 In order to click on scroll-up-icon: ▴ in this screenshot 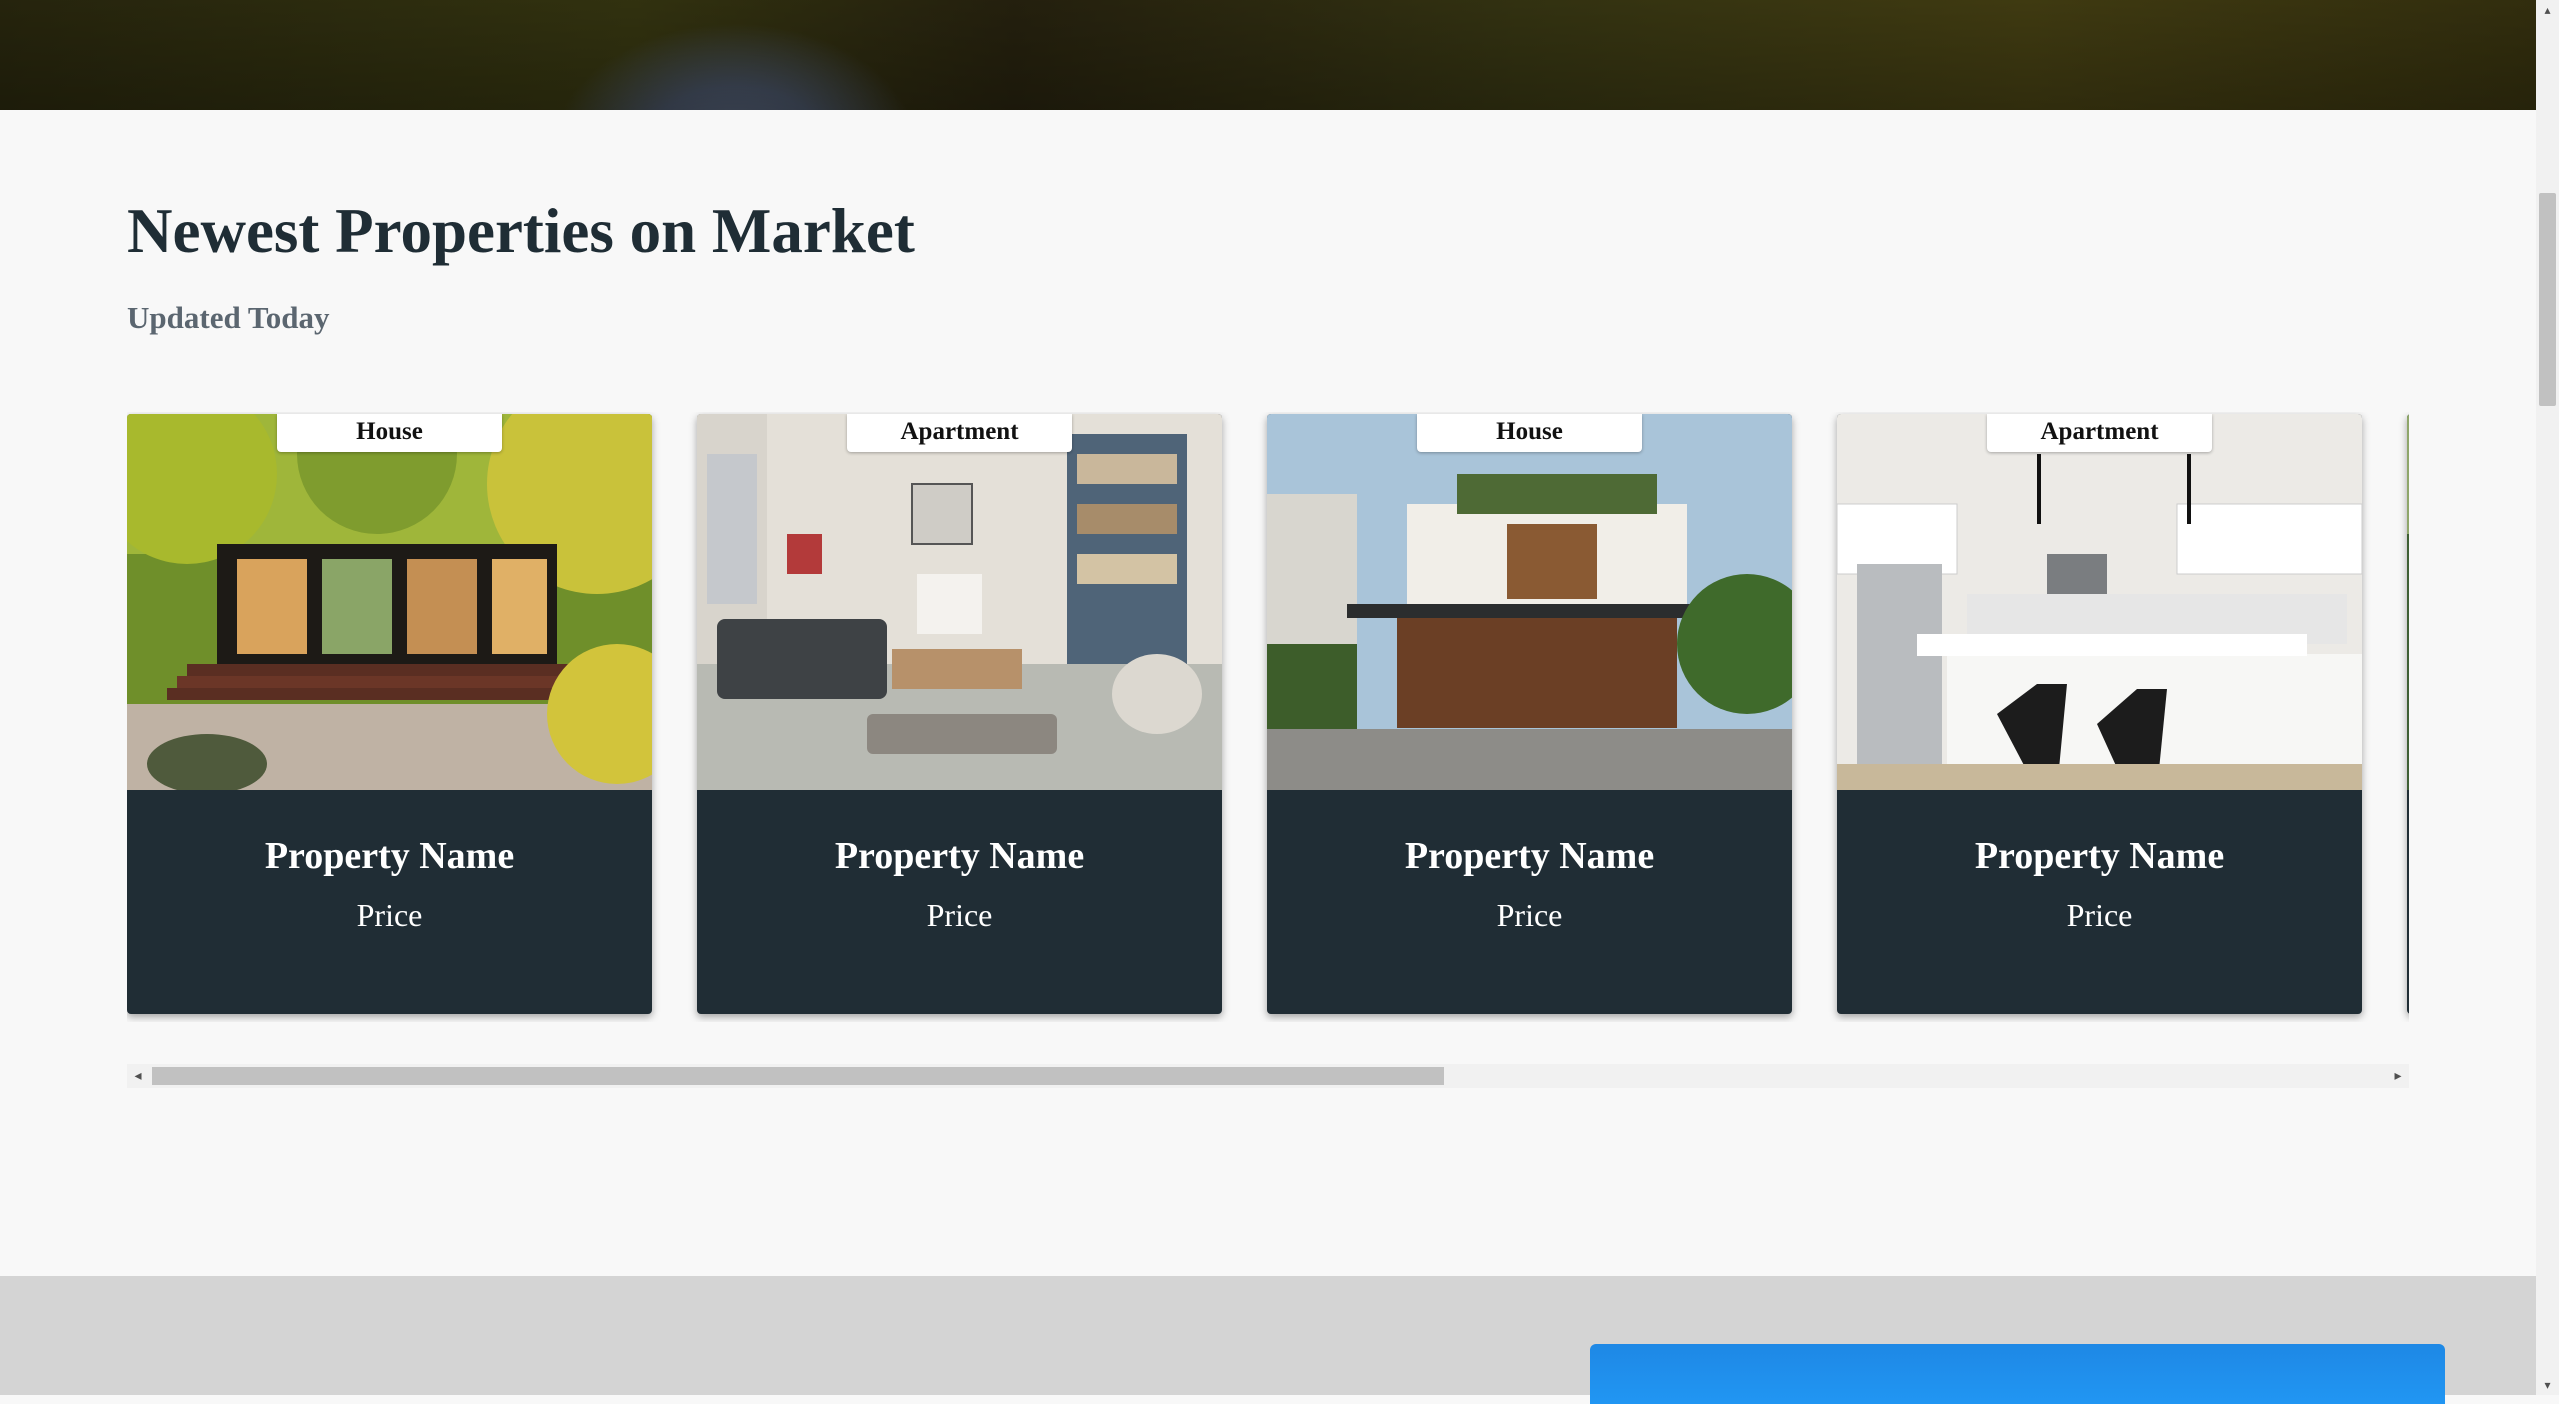, I will do `click(2547, 10)`.